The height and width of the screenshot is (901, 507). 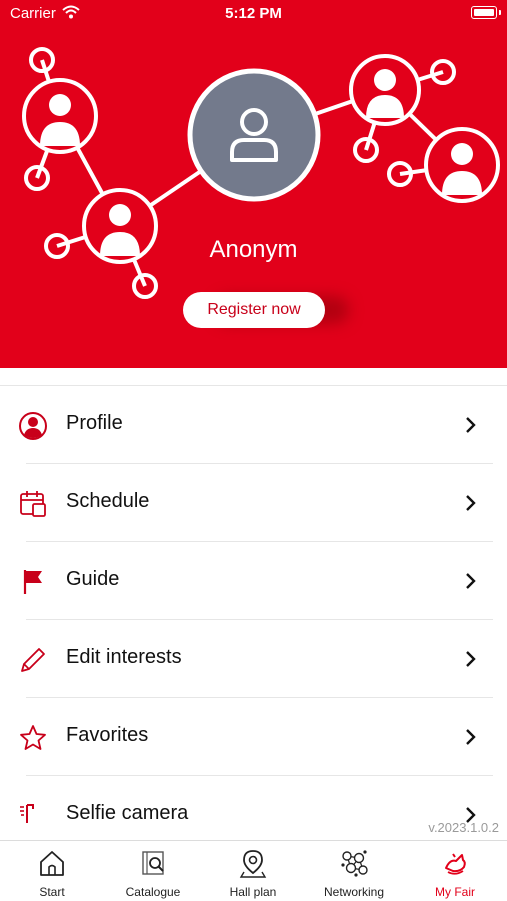 What do you see at coordinates (354, 863) in the screenshot?
I see `network-icon` at bounding box center [354, 863].